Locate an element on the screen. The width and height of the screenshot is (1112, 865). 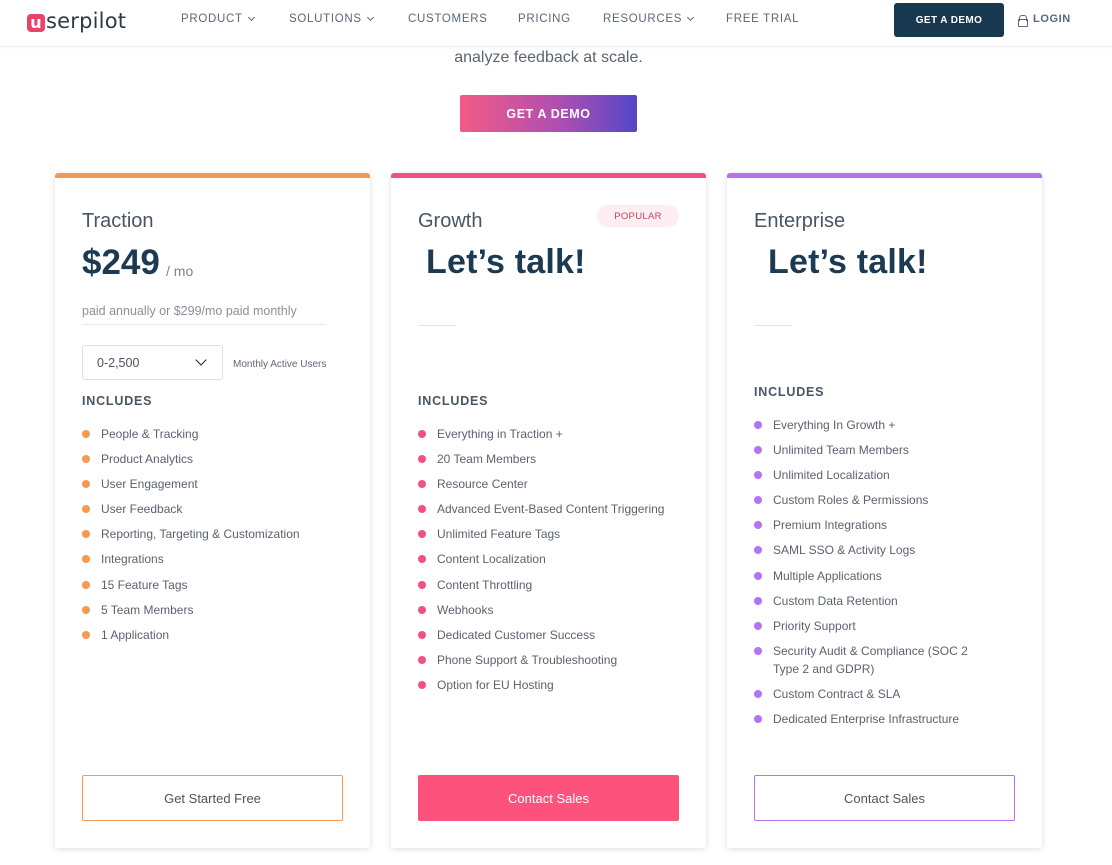
userpilot-logo: u serpilot is located at coordinates (76, 21).